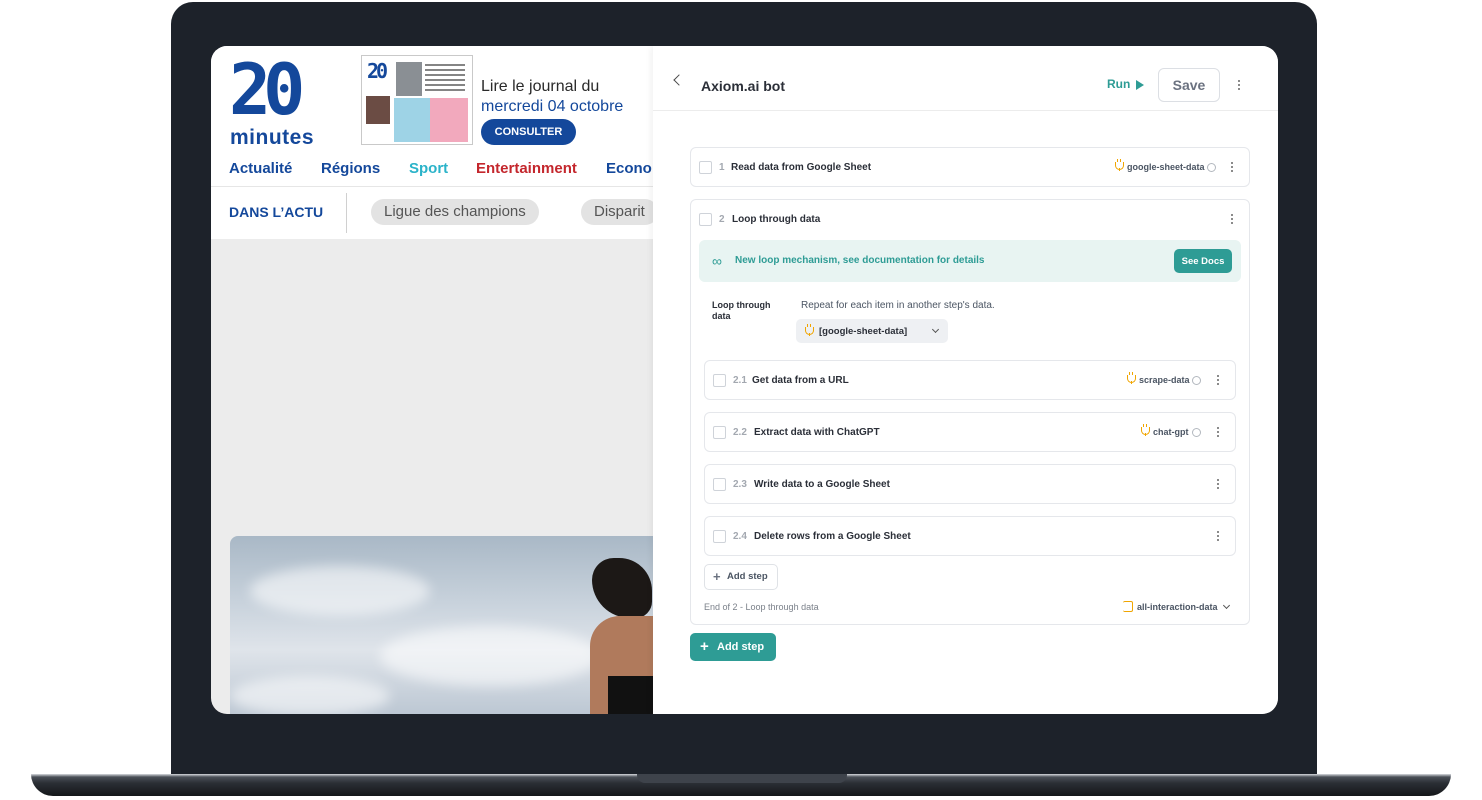  I want to click on chevron-down-icon, so click(935, 329).